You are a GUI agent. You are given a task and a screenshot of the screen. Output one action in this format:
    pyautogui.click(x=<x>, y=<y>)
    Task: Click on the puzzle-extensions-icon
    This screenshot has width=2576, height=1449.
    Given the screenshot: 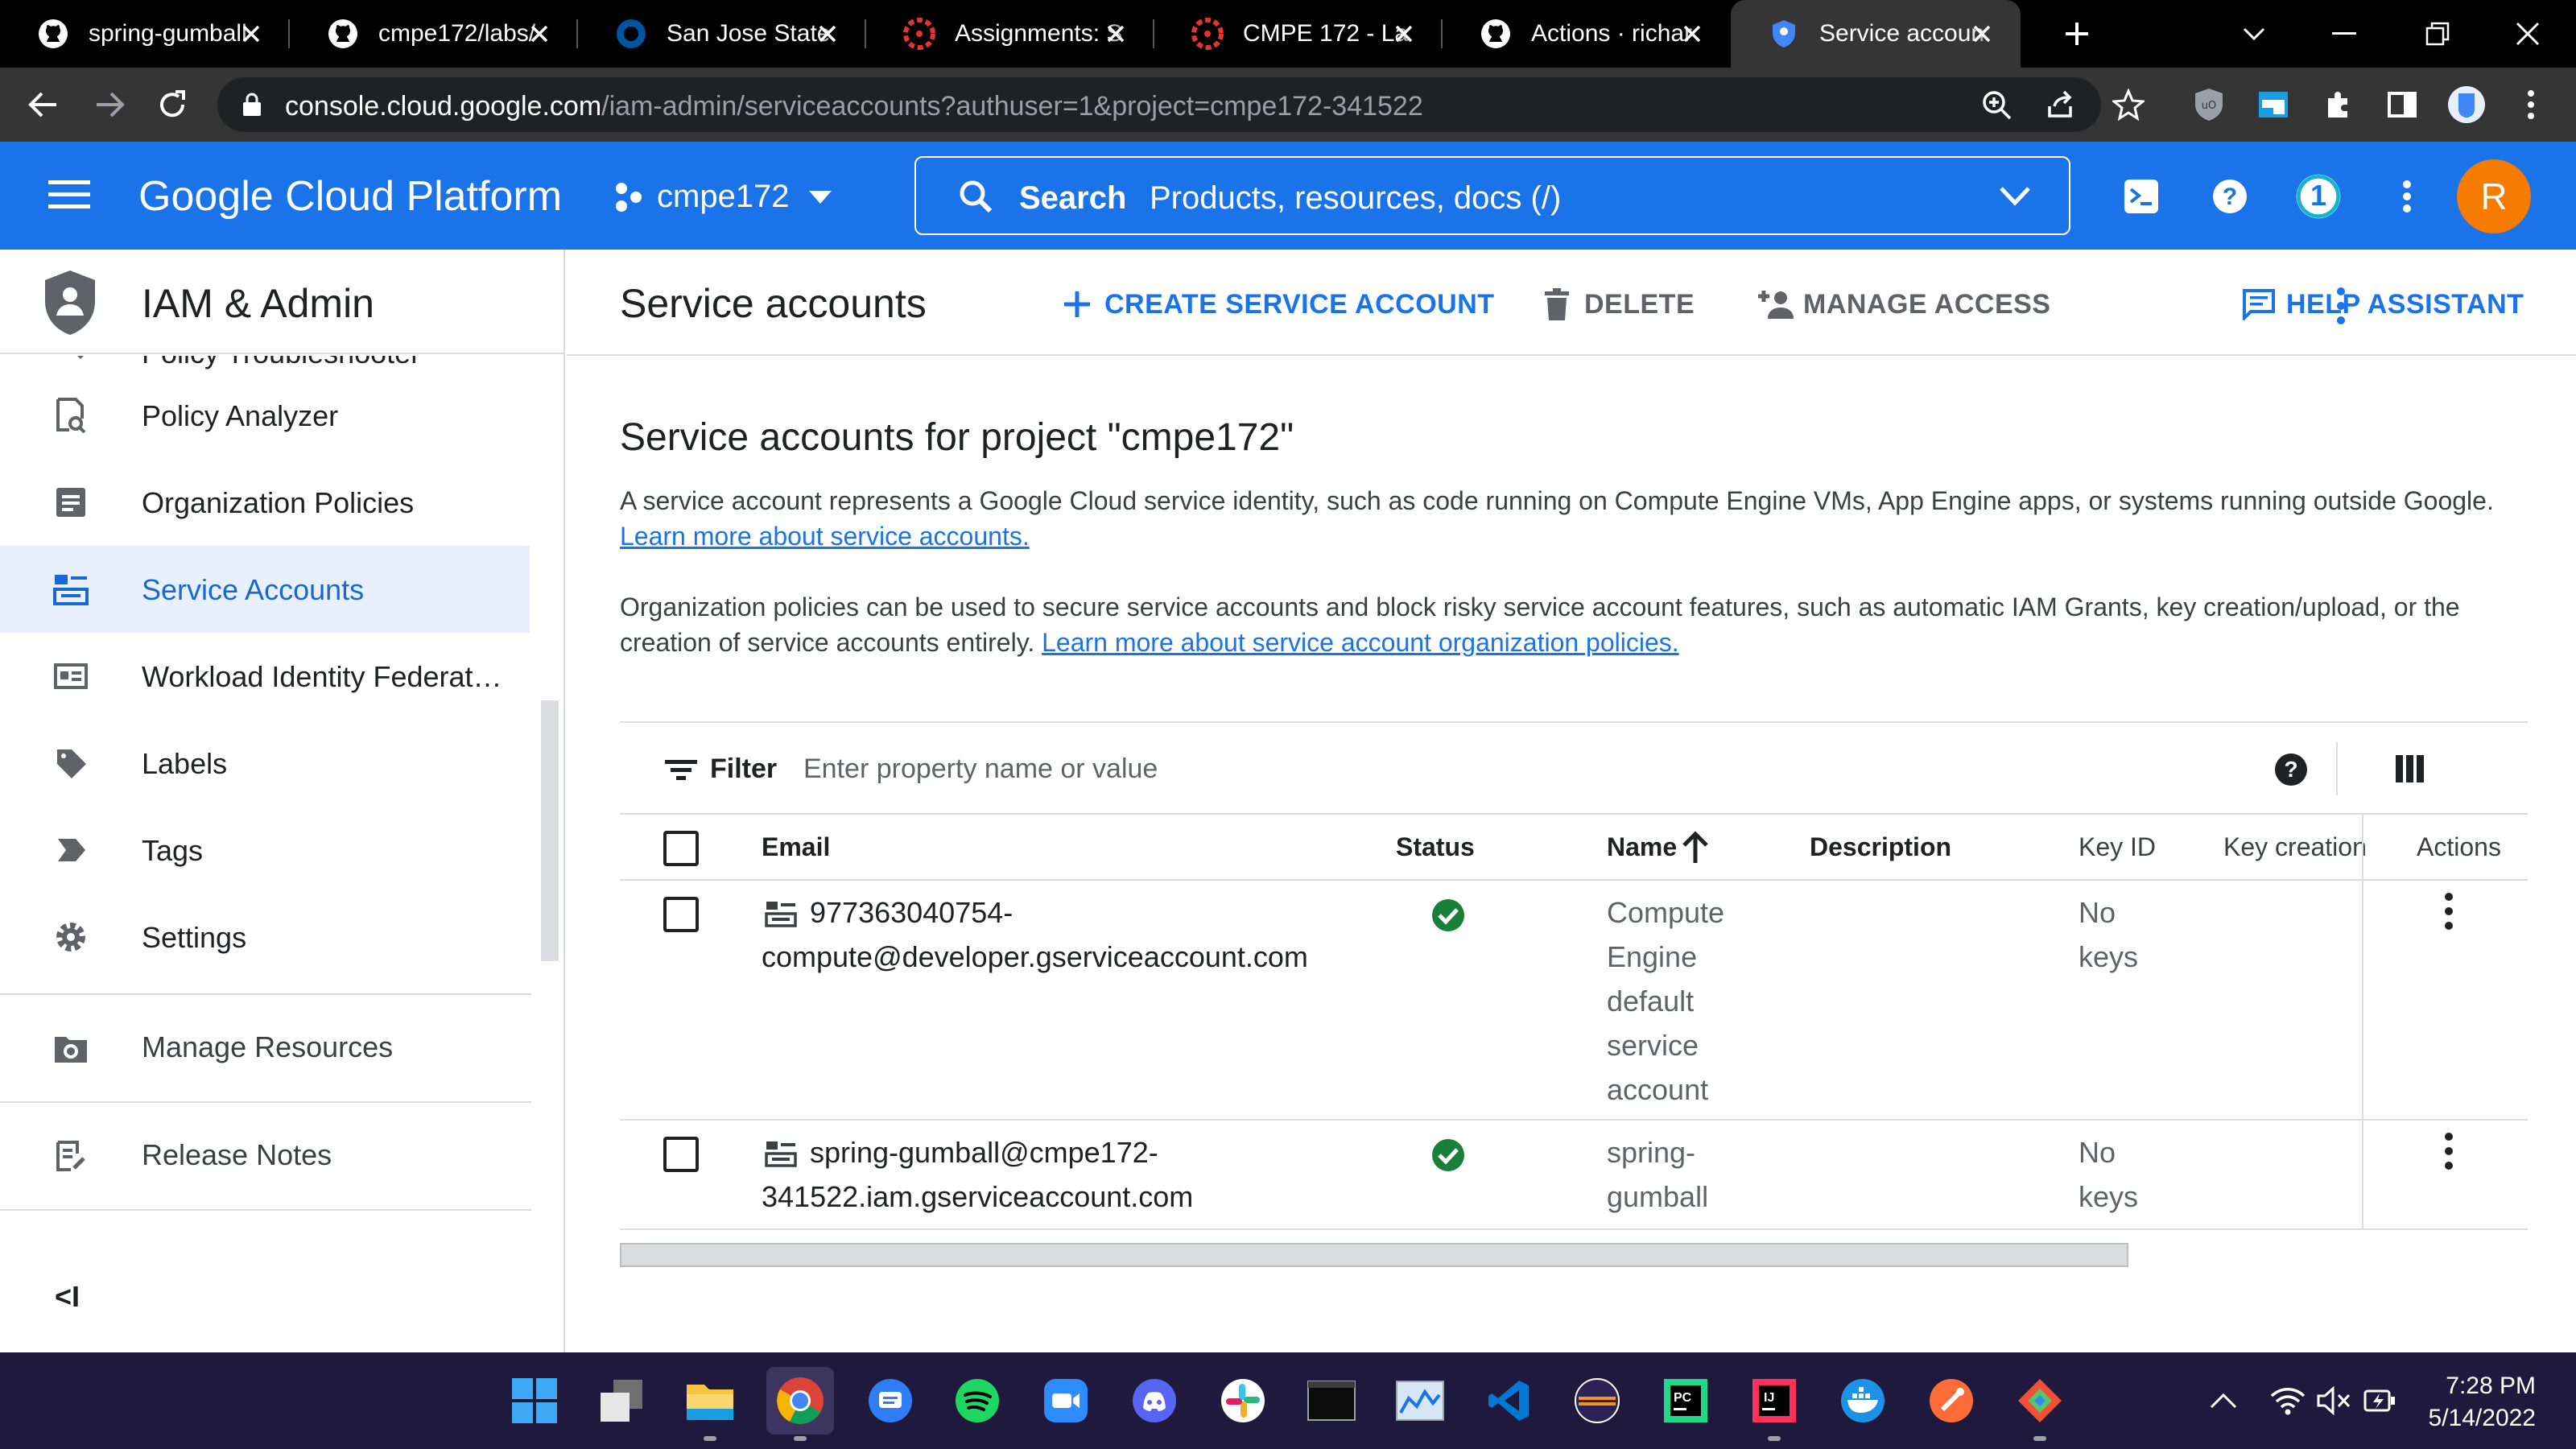 What is the action you would take?
    pyautogui.click(x=2338, y=105)
    